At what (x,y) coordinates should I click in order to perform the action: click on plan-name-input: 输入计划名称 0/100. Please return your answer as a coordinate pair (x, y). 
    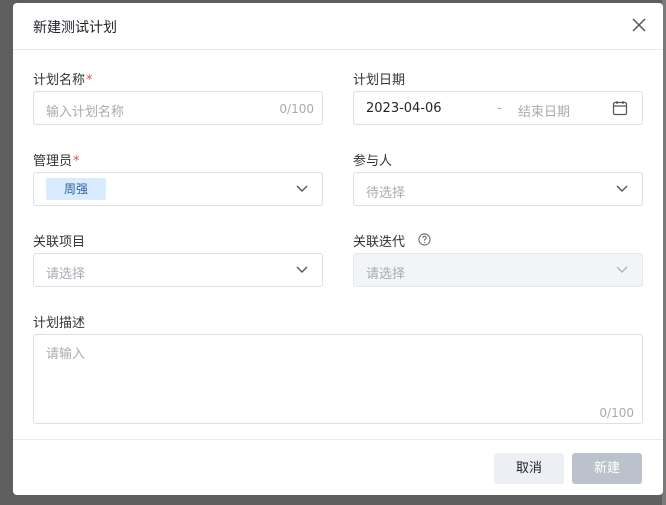
    Looking at the image, I should click on (178, 108).